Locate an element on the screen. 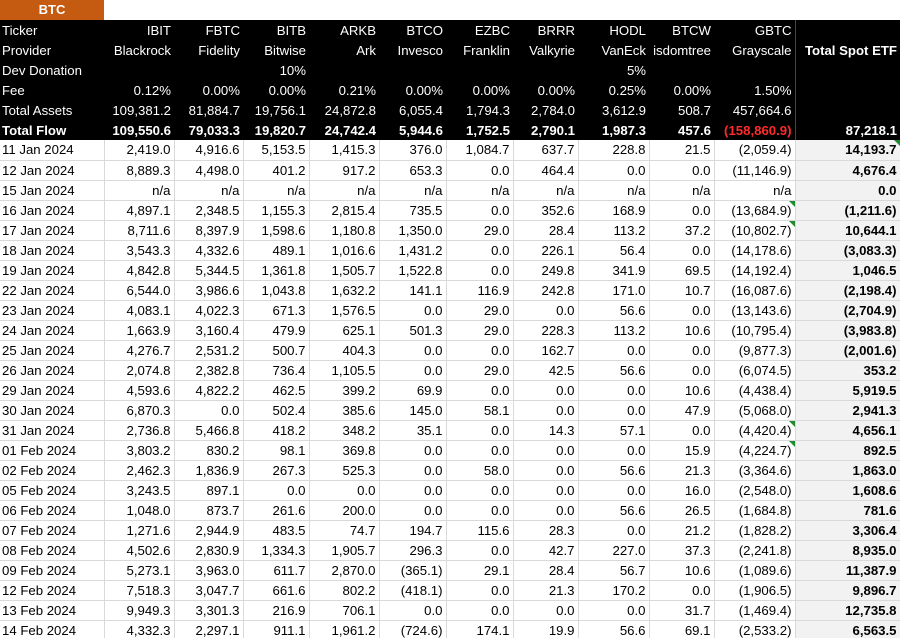 Image resolution: width=900 pixels, height=638 pixels. flow-cell: 145.0 is located at coordinates (413, 410).